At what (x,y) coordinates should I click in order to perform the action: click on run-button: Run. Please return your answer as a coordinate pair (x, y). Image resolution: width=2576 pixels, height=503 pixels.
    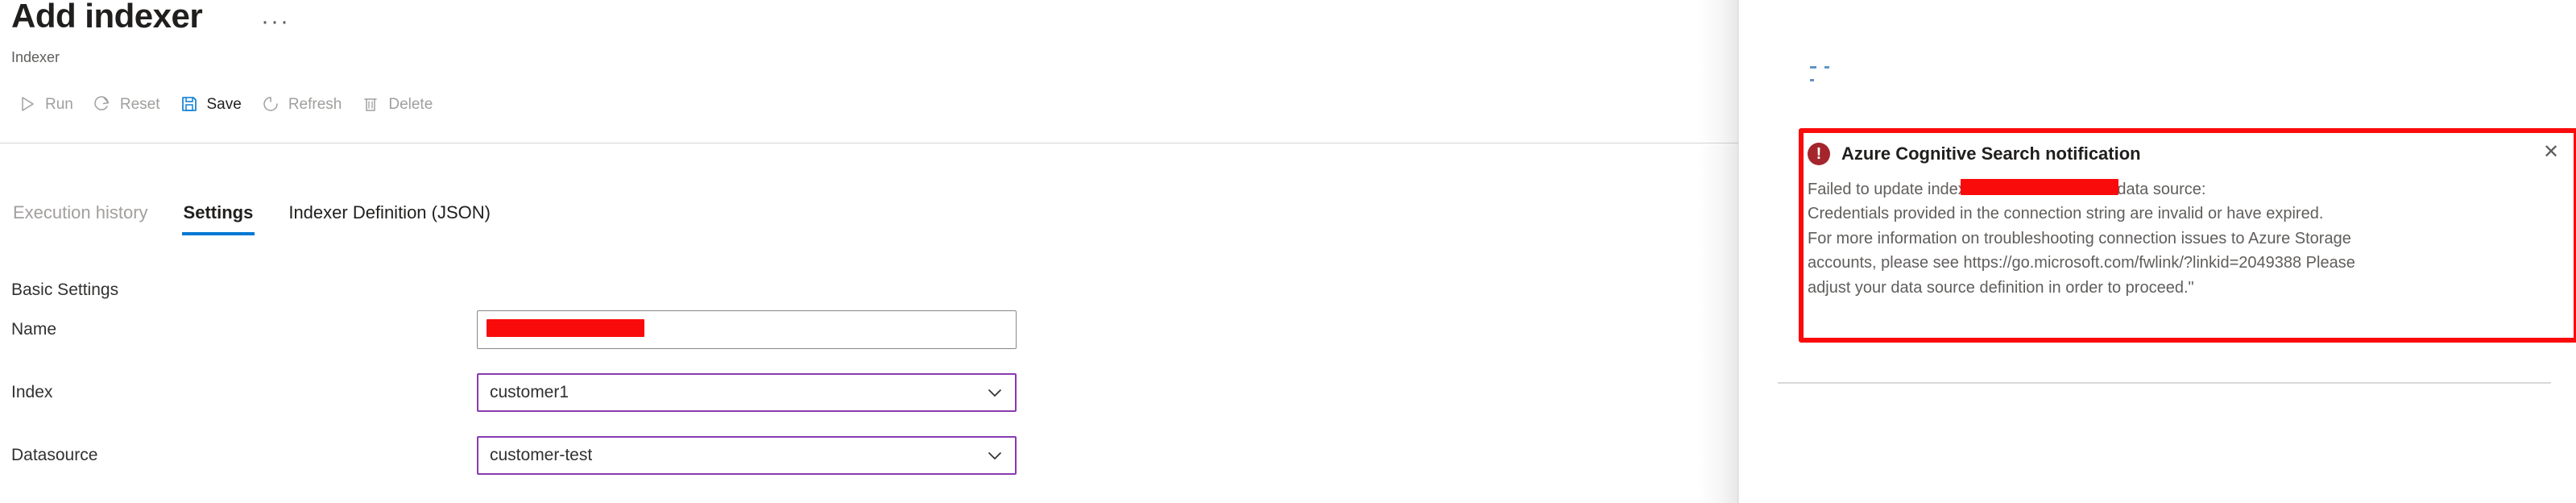
    Looking at the image, I should click on (45, 104).